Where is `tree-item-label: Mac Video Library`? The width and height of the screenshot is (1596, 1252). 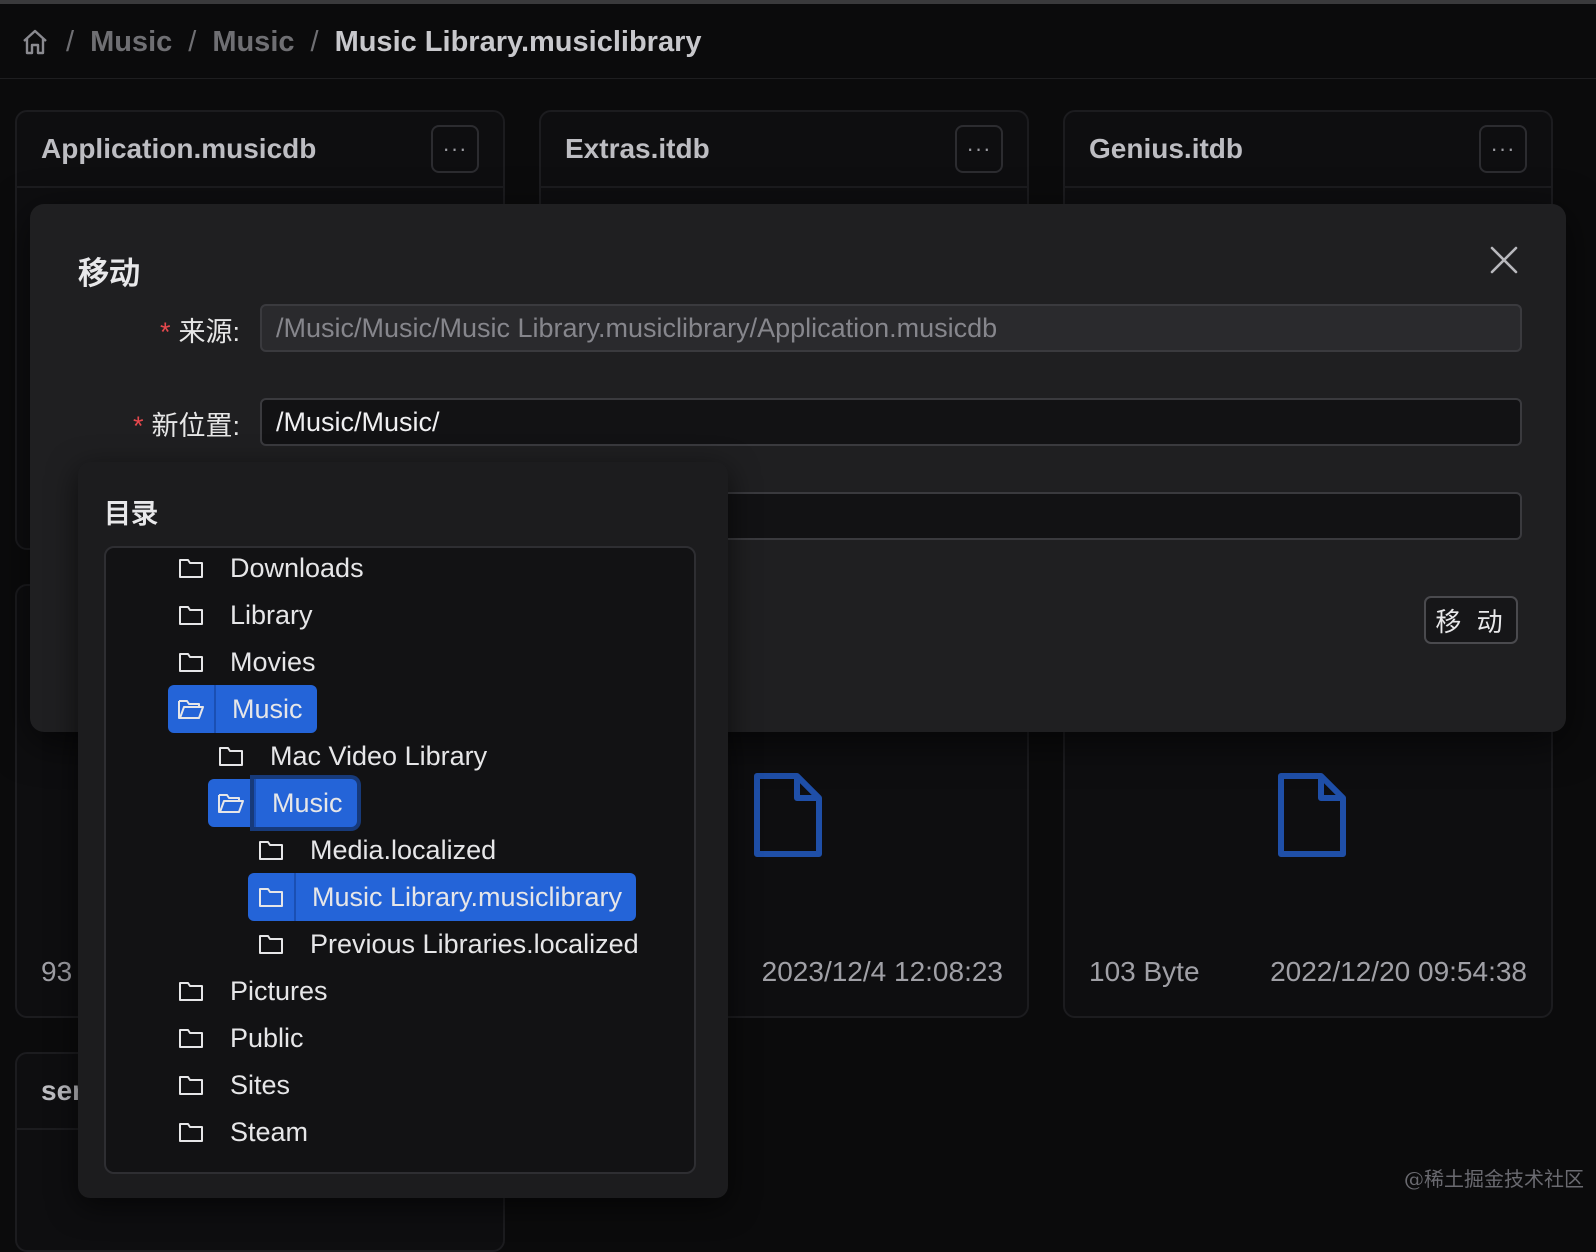
tree-item-label: Mac Video Library is located at coordinates (377, 756).